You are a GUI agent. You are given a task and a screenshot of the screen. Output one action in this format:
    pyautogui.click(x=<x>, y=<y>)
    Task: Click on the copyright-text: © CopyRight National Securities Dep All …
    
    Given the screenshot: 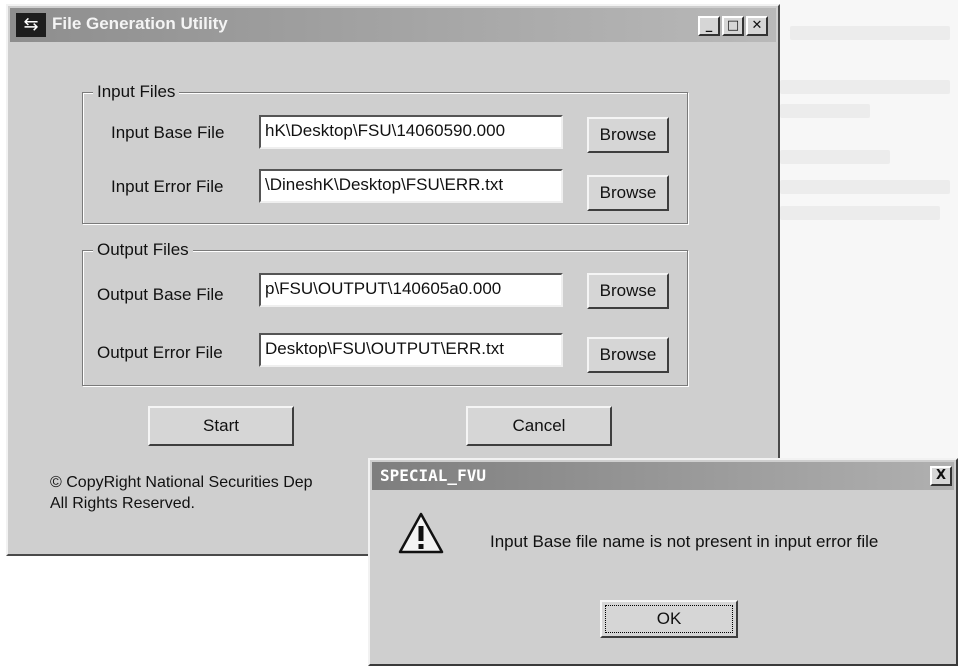 What is the action you would take?
    pyautogui.click(x=181, y=493)
    